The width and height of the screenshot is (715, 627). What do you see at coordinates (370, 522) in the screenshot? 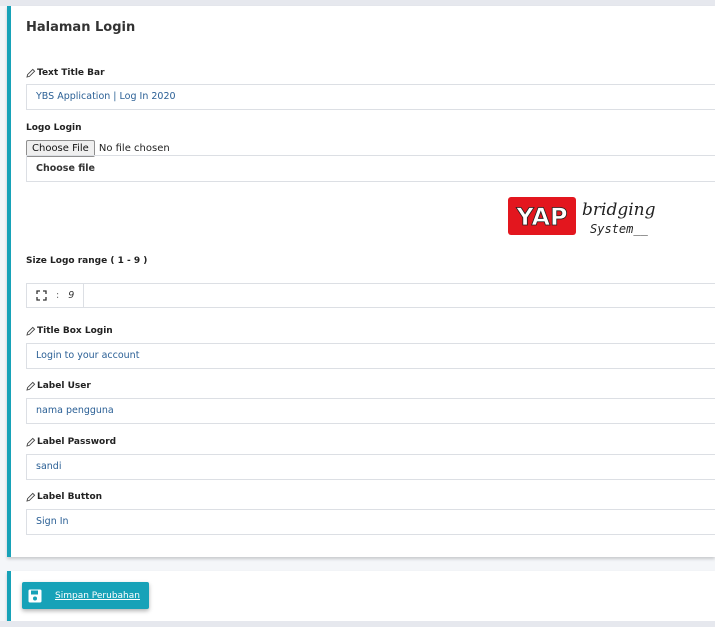
I see `label-button-input: Sign In` at bounding box center [370, 522].